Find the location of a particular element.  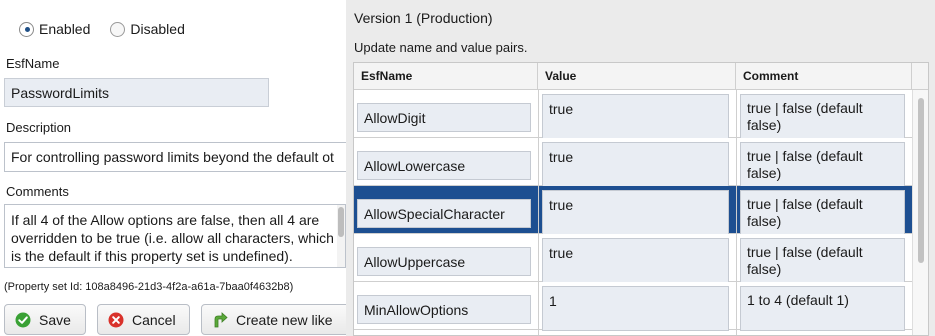

create-new-like-icon is located at coordinates (220, 319).